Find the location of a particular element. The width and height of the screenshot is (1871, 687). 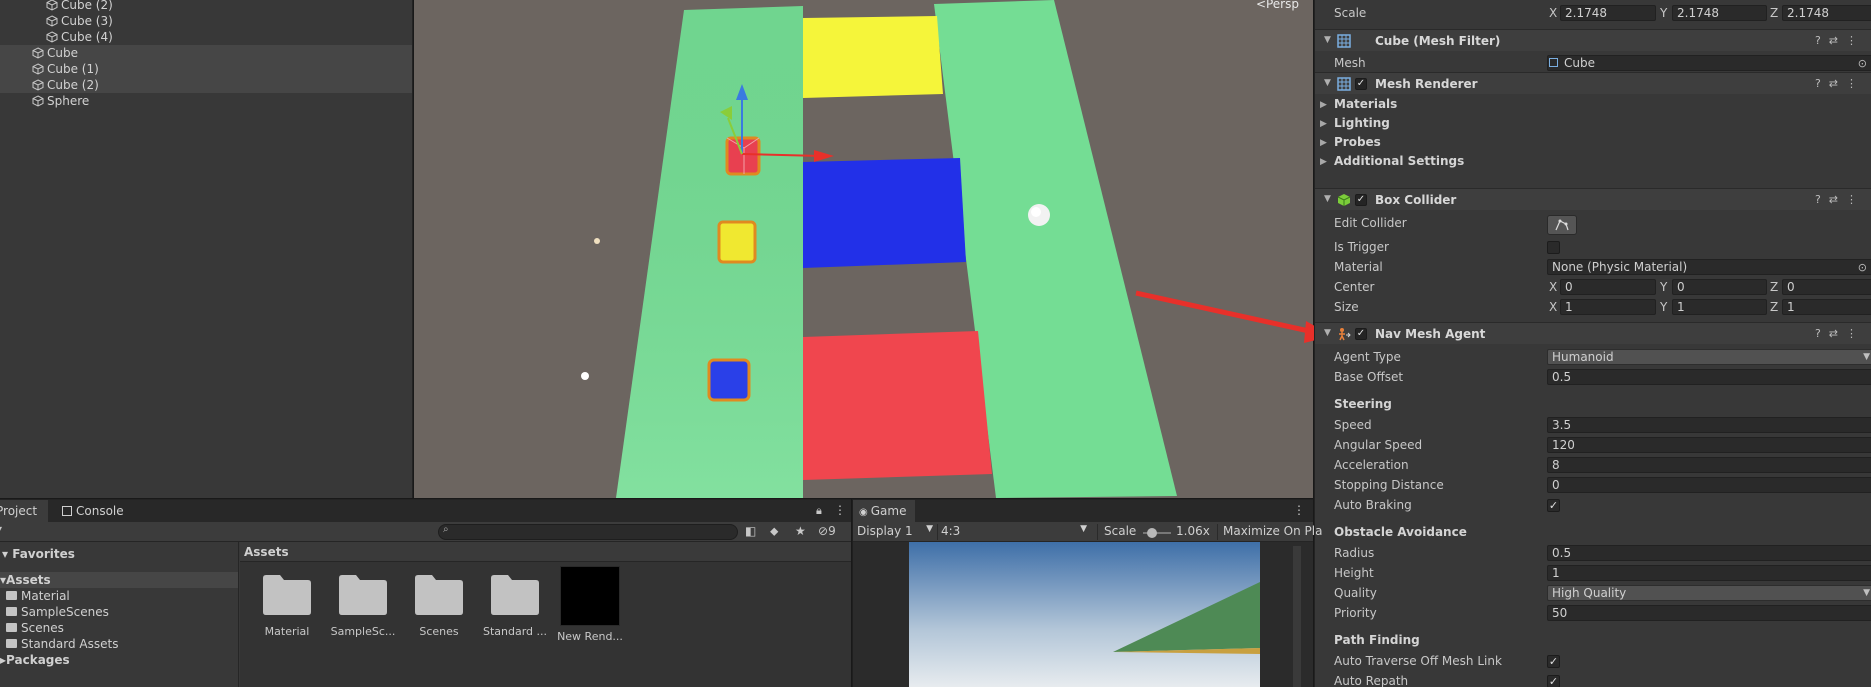

blue-cube is located at coordinates (729, 380).